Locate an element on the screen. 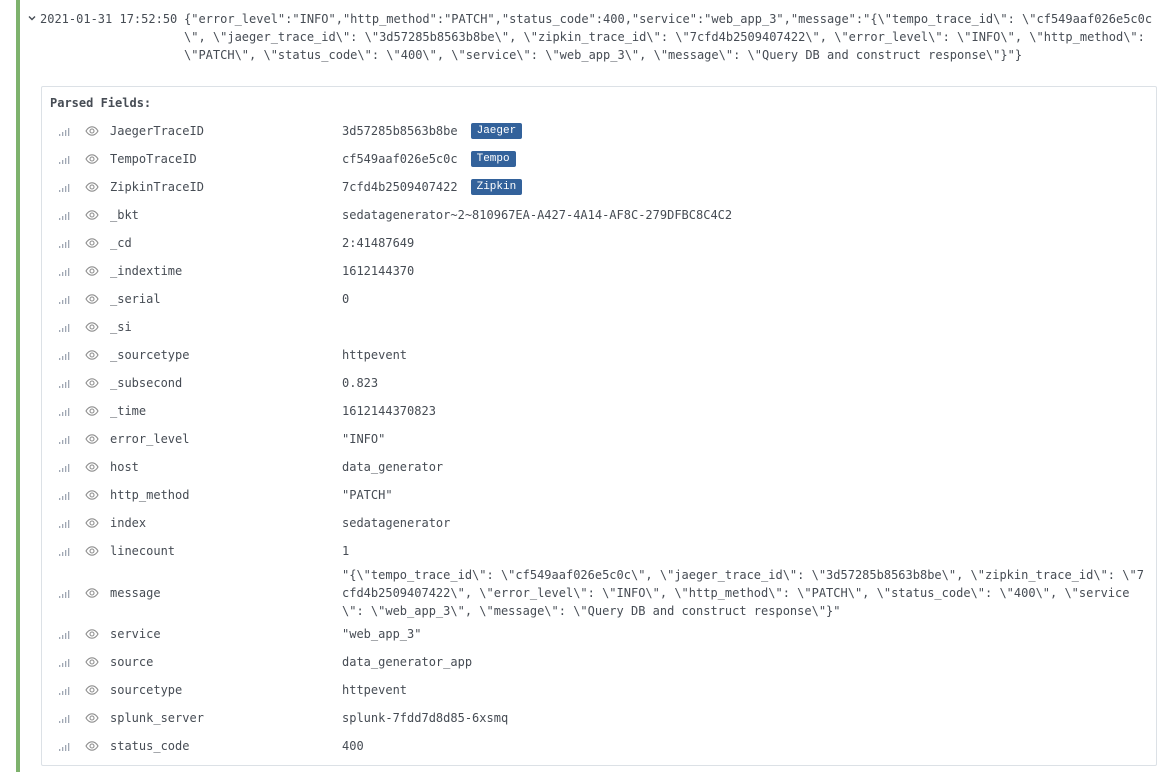 The image size is (1167, 772). field-value-cell: 7cfd4b2509407422 Zipkin is located at coordinates (749, 187).